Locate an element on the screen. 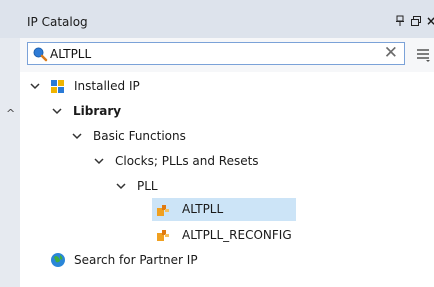 The height and width of the screenshot is (287, 434). tree-label: Search for Partner IP is located at coordinates (136, 260).